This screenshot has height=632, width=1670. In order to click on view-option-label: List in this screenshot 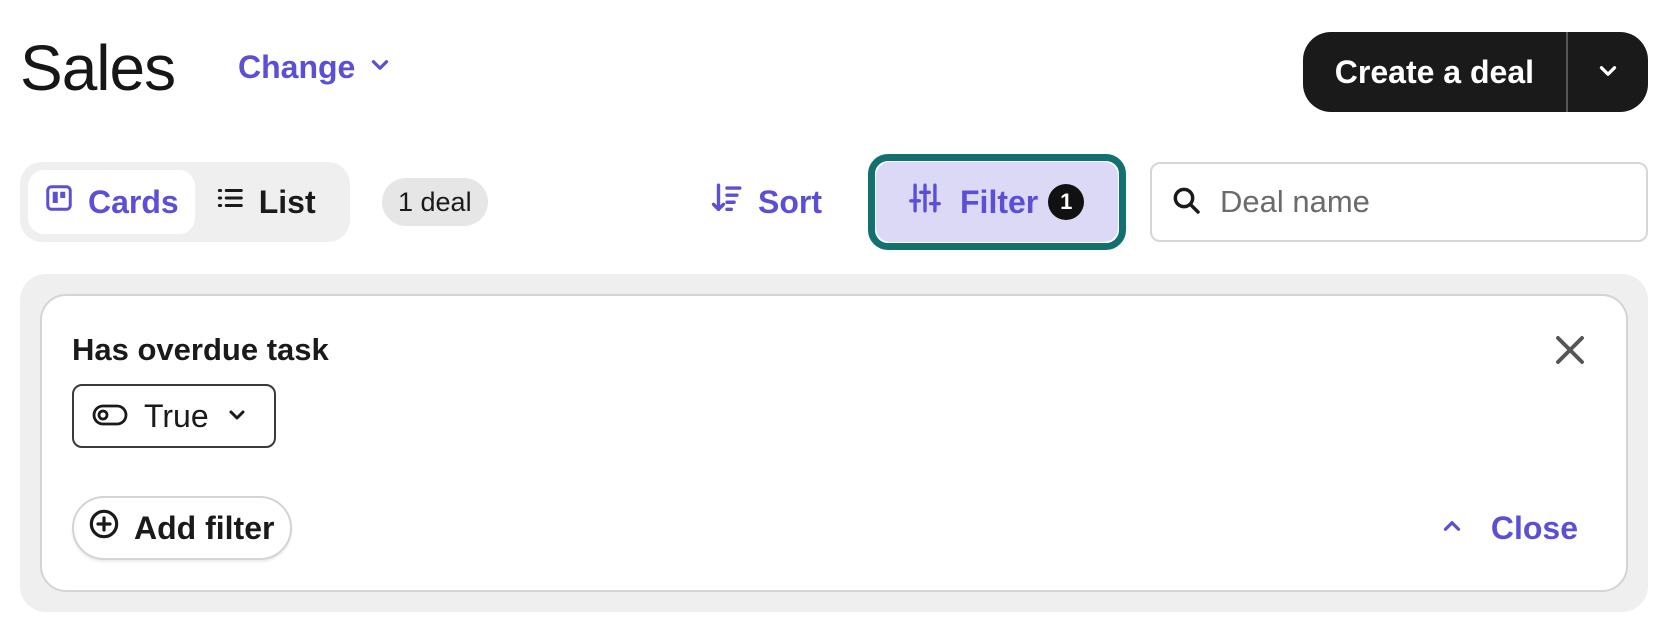, I will do `click(287, 201)`.